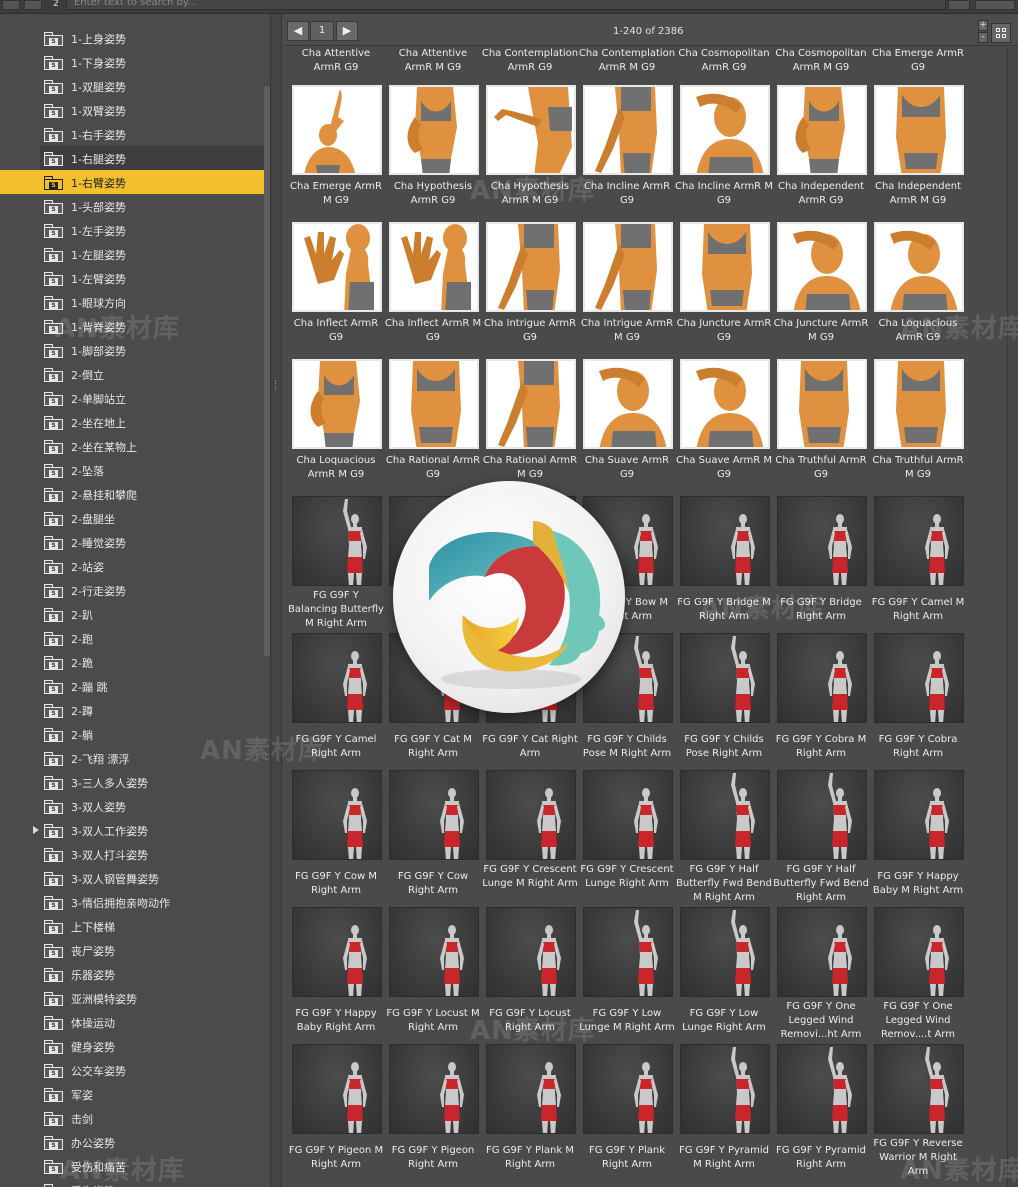 Image resolution: width=1018 pixels, height=1187 pixels. I want to click on tree-item: S 亚洲模特姿势, so click(133, 998).